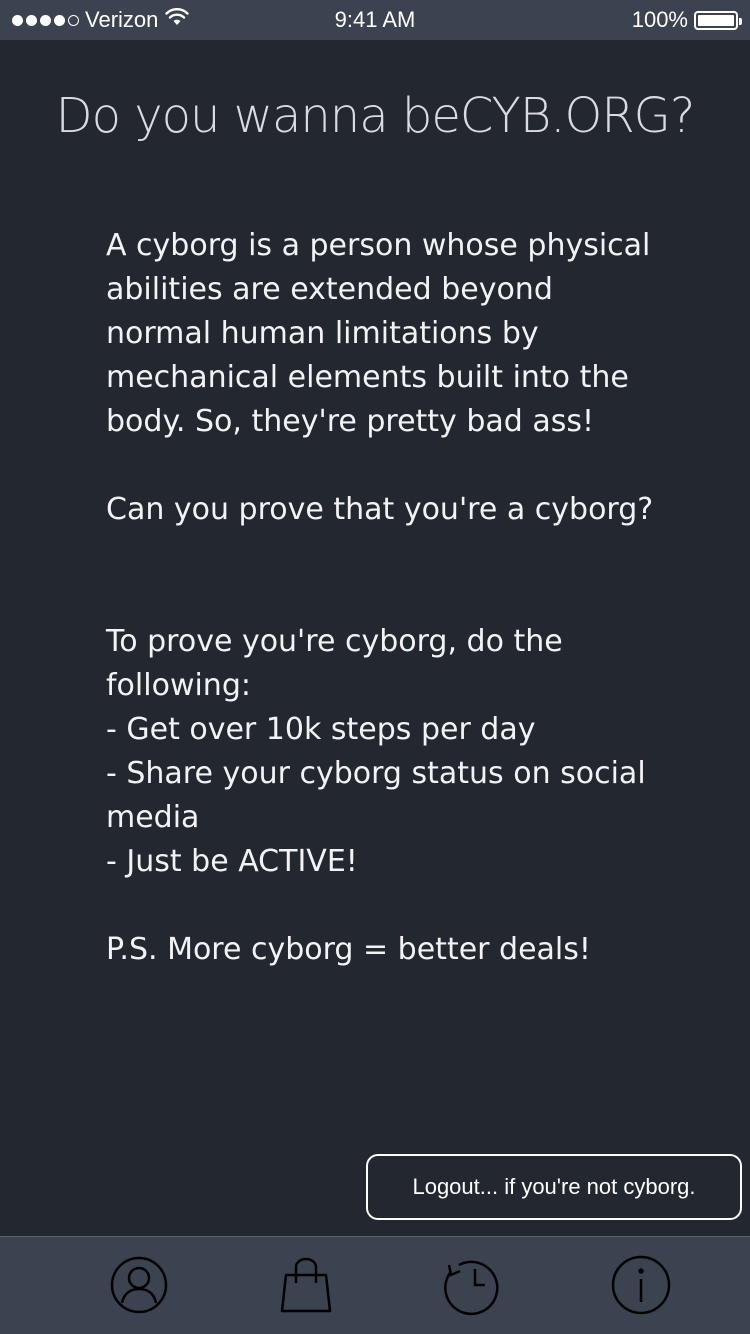 Image resolution: width=750 pixels, height=1334 pixels. Describe the element at coordinates (375, 116) in the screenshot. I see `page-title: Do you wanna beCYB.ORG?` at that location.